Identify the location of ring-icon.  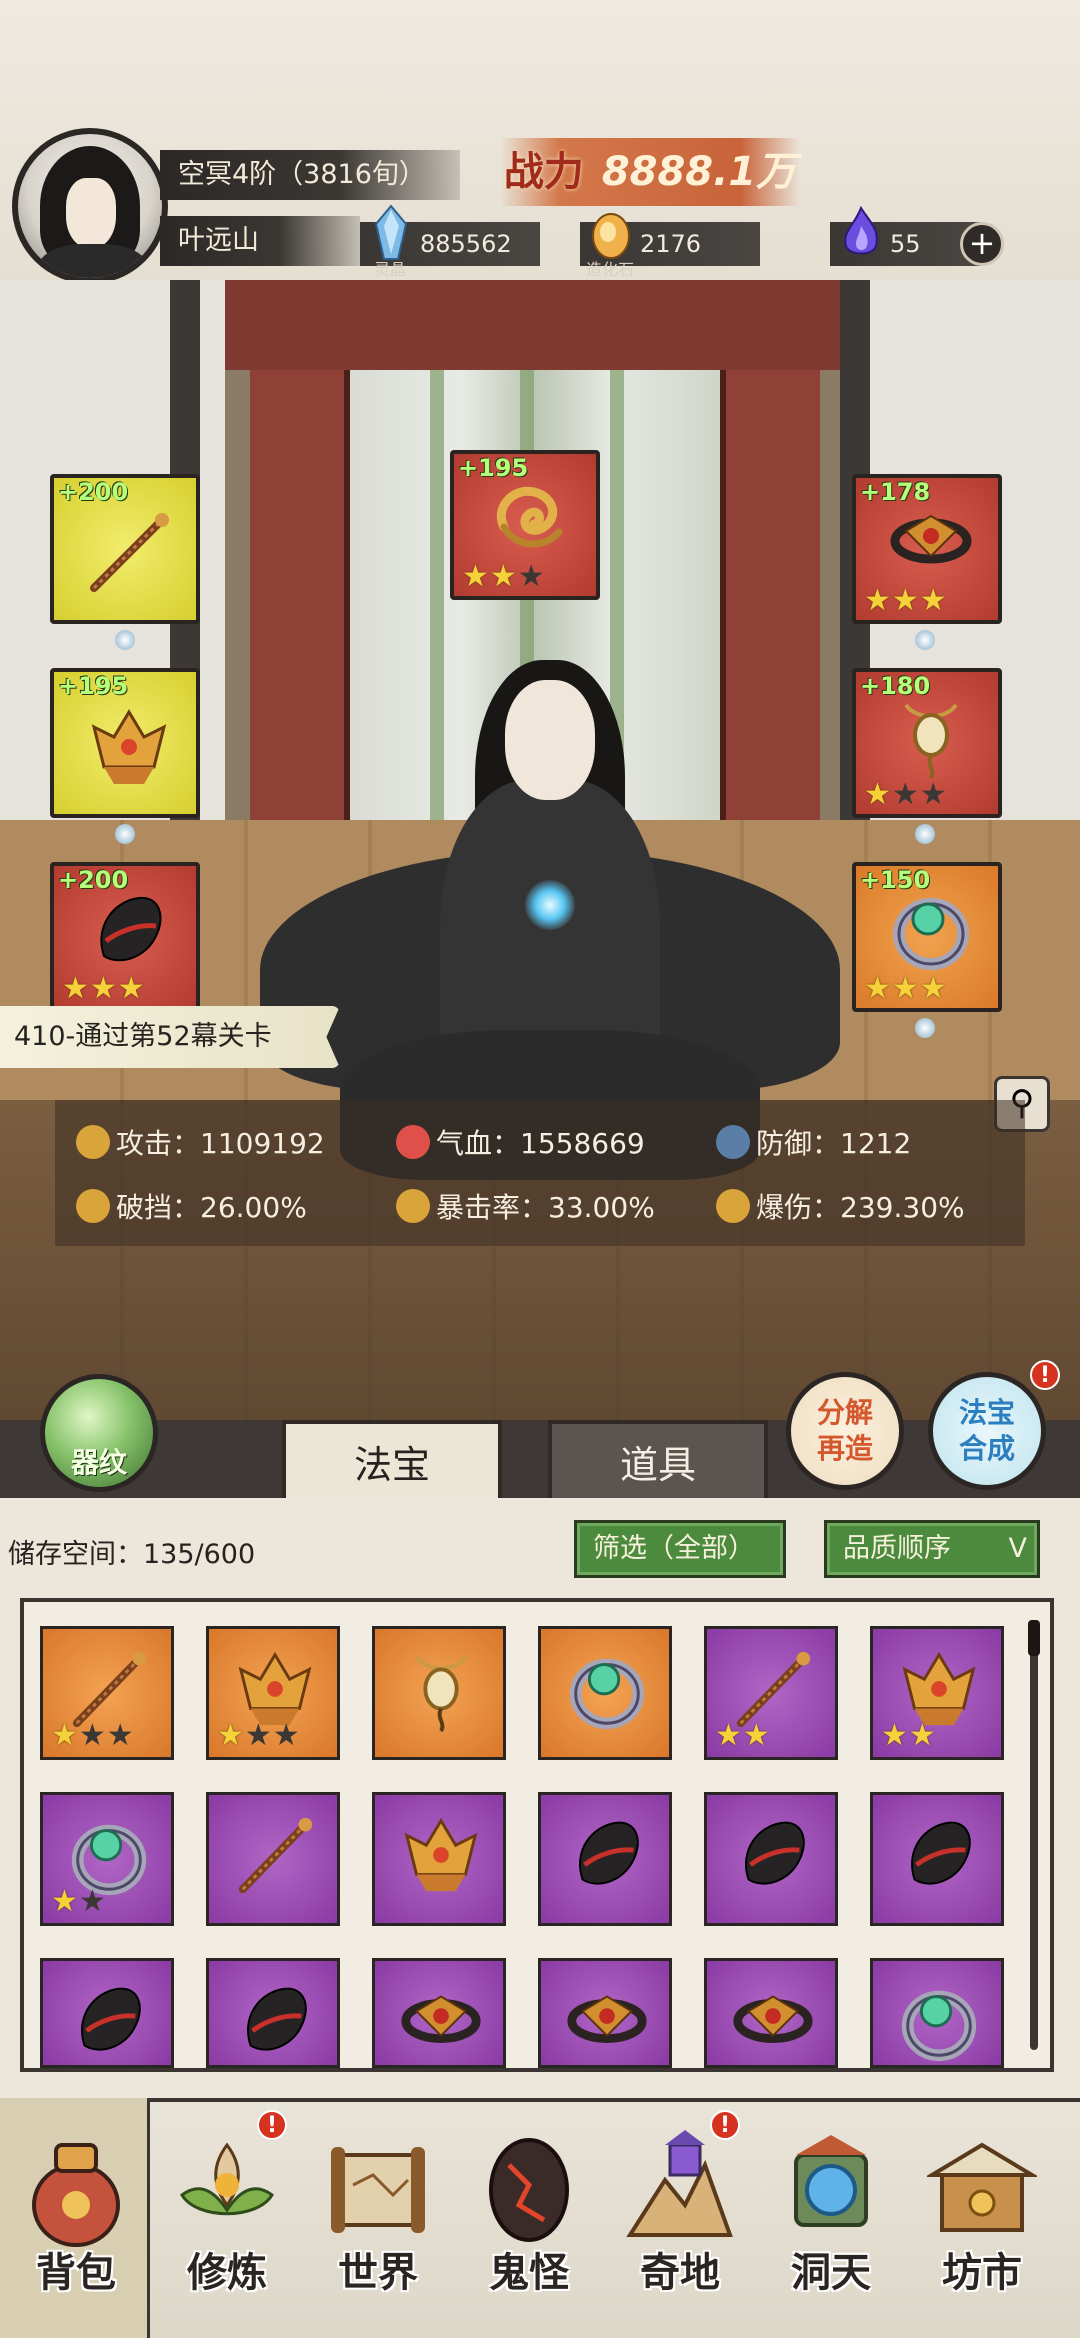
(607, 1694).